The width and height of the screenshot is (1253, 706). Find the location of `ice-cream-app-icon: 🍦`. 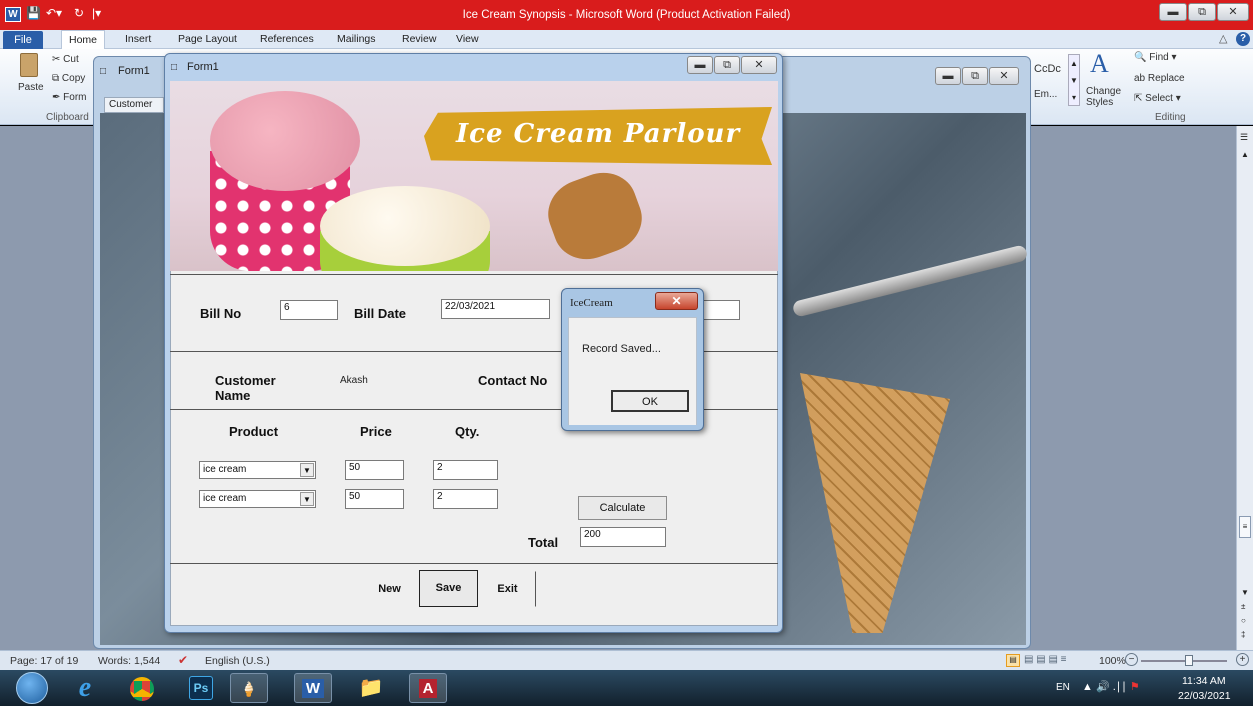

ice-cream-app-icon: 🍦 is located at coordinates (249, 688).